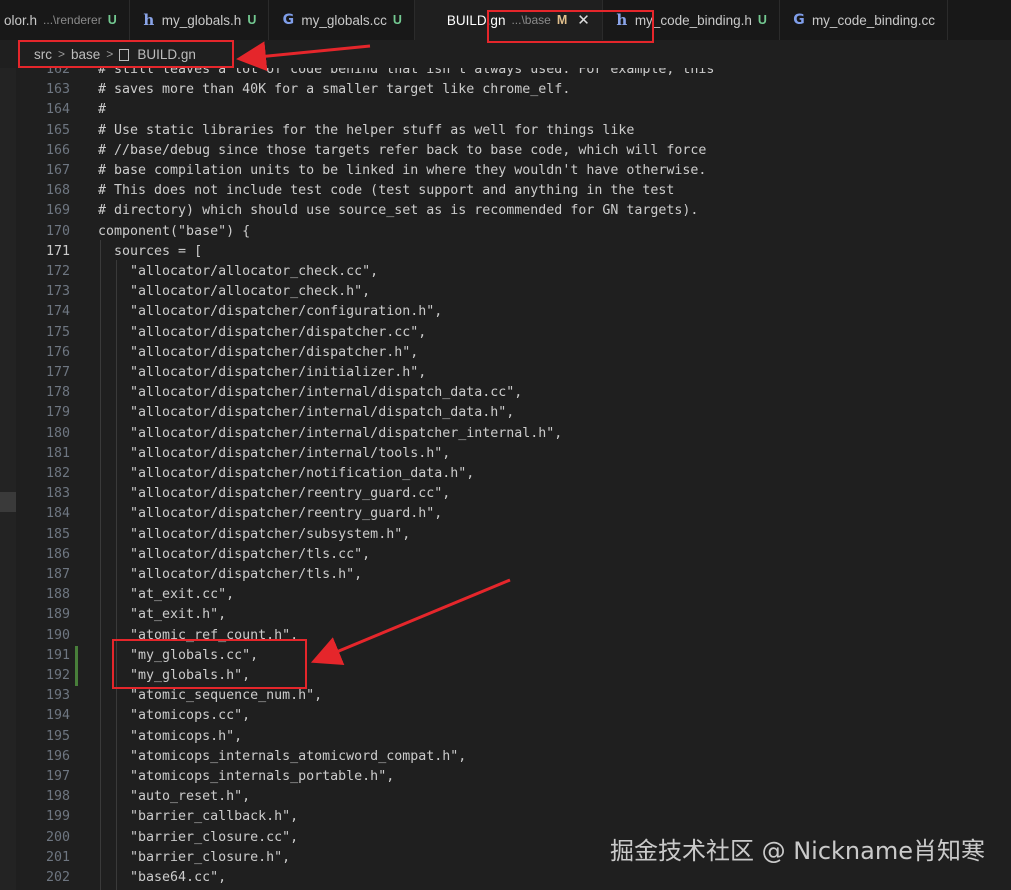  What do you see at coordinates (198, 817) in the screenshot?
I see `line-text: "barrier_callback.h",` at bounding box center [198, 817].